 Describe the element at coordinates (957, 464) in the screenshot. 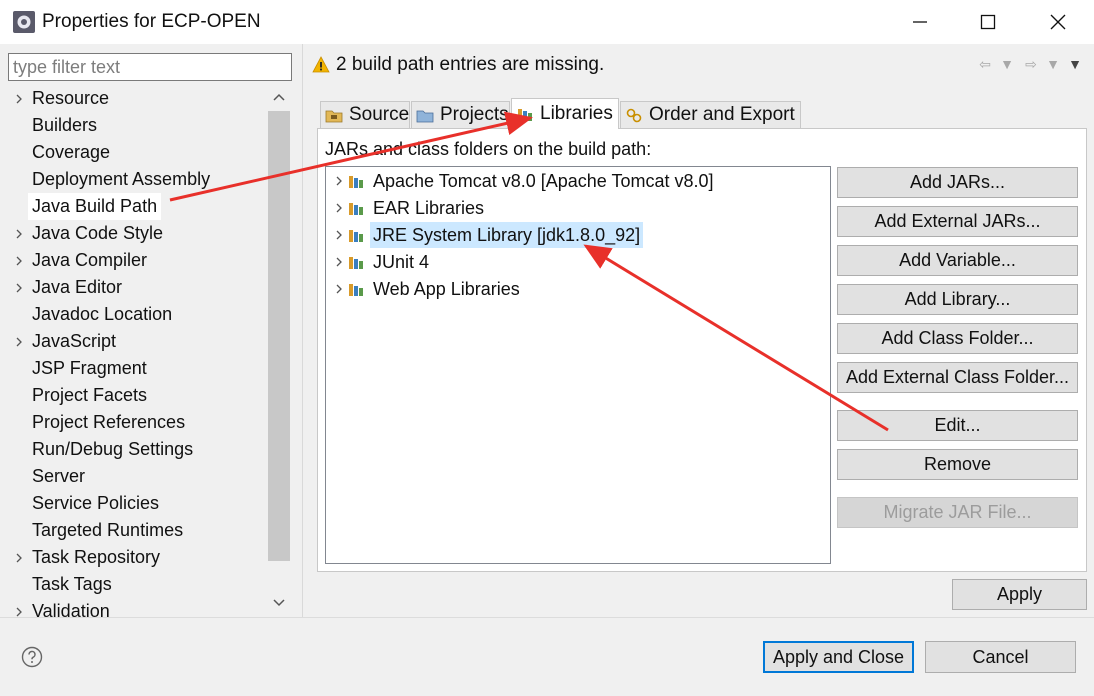

I see `remove-button: Remove` at that location.